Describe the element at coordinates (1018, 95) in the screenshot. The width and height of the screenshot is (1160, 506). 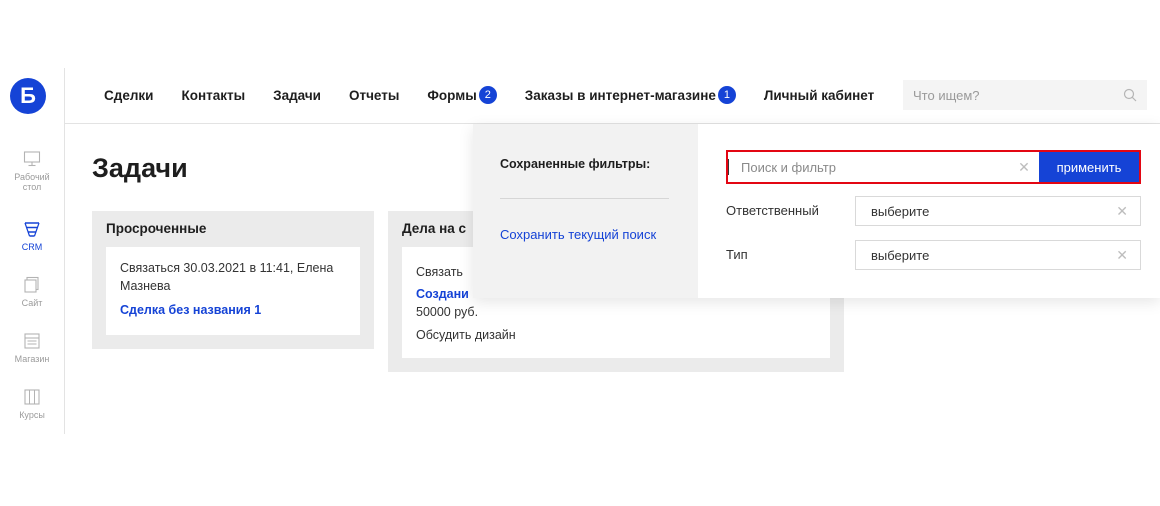
I see `global-search-input` at that location.